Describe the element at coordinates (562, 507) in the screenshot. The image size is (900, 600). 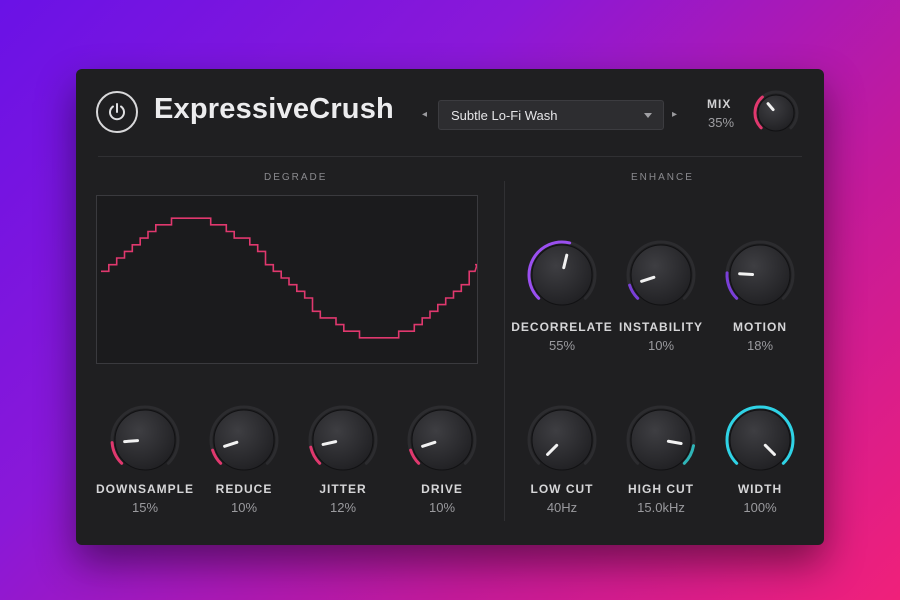
I see `low-cut-value: 40Hz` at that location.